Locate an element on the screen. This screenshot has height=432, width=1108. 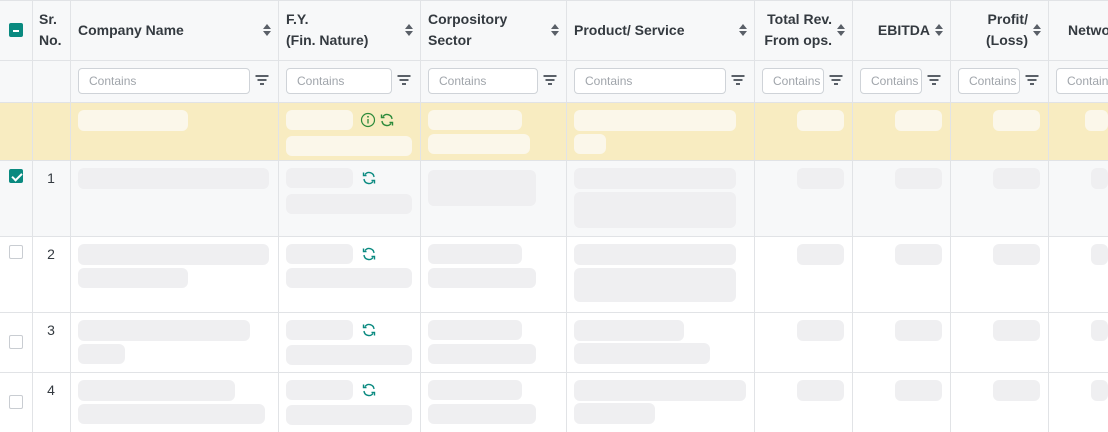
header-label: Company Name is located at coordinates (131, 29).